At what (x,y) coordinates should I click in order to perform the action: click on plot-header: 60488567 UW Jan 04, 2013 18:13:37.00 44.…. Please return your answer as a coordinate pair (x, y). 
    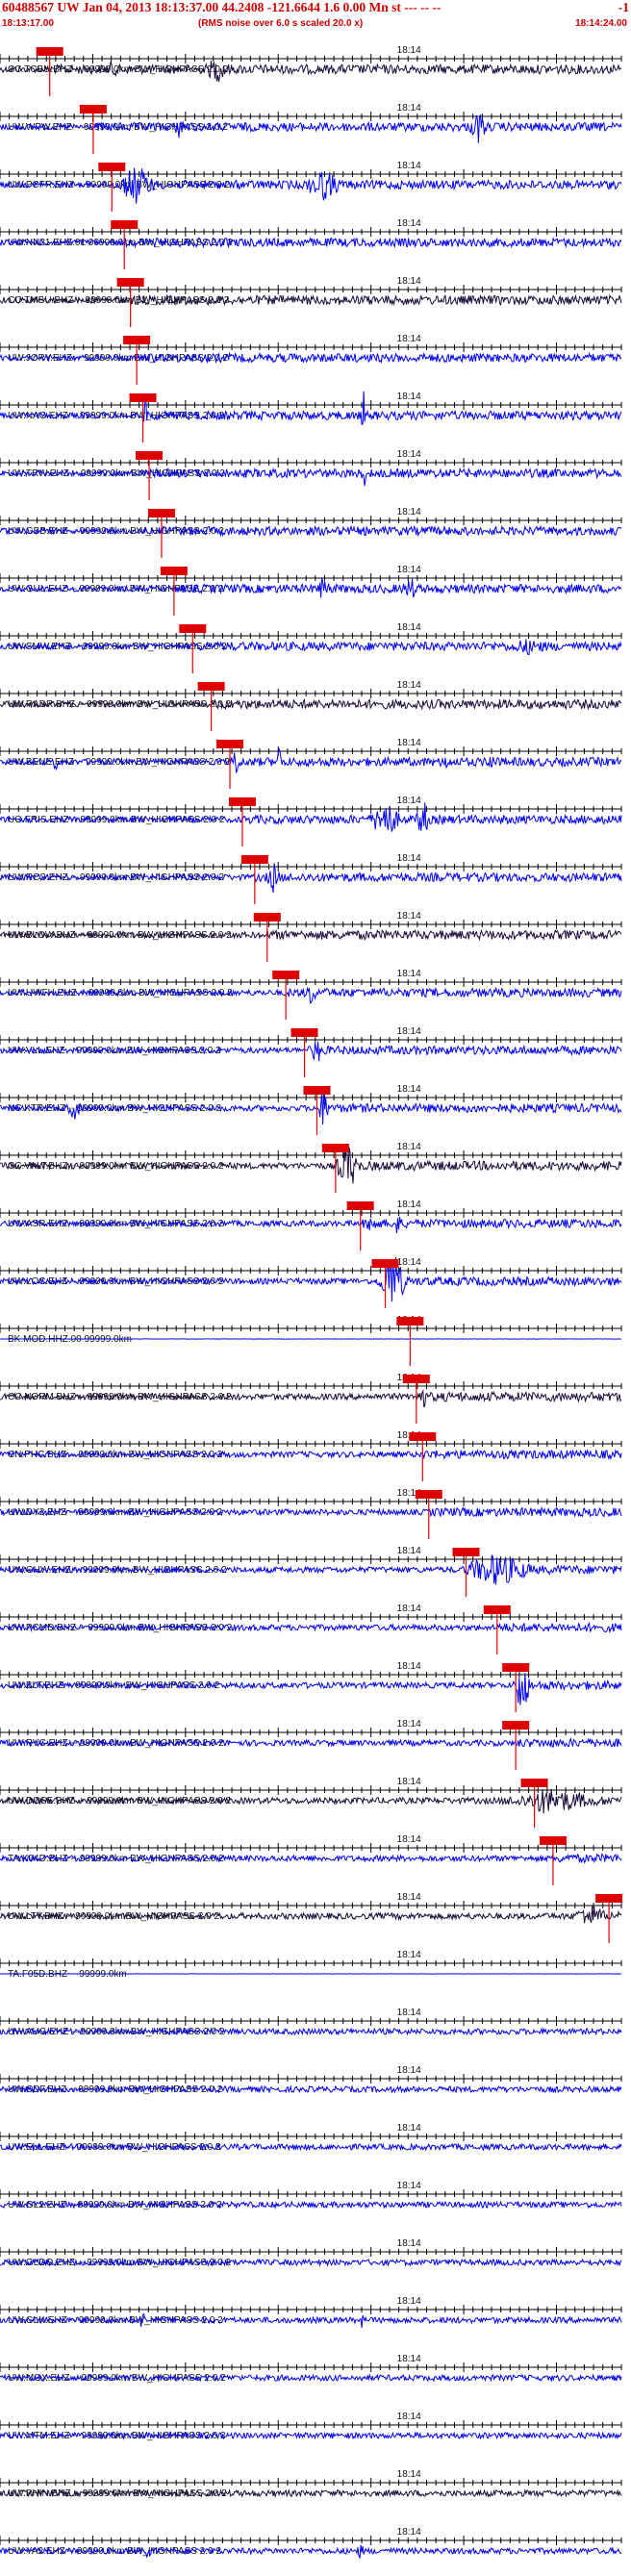
    Looking at the image, I should click on (315, 17).